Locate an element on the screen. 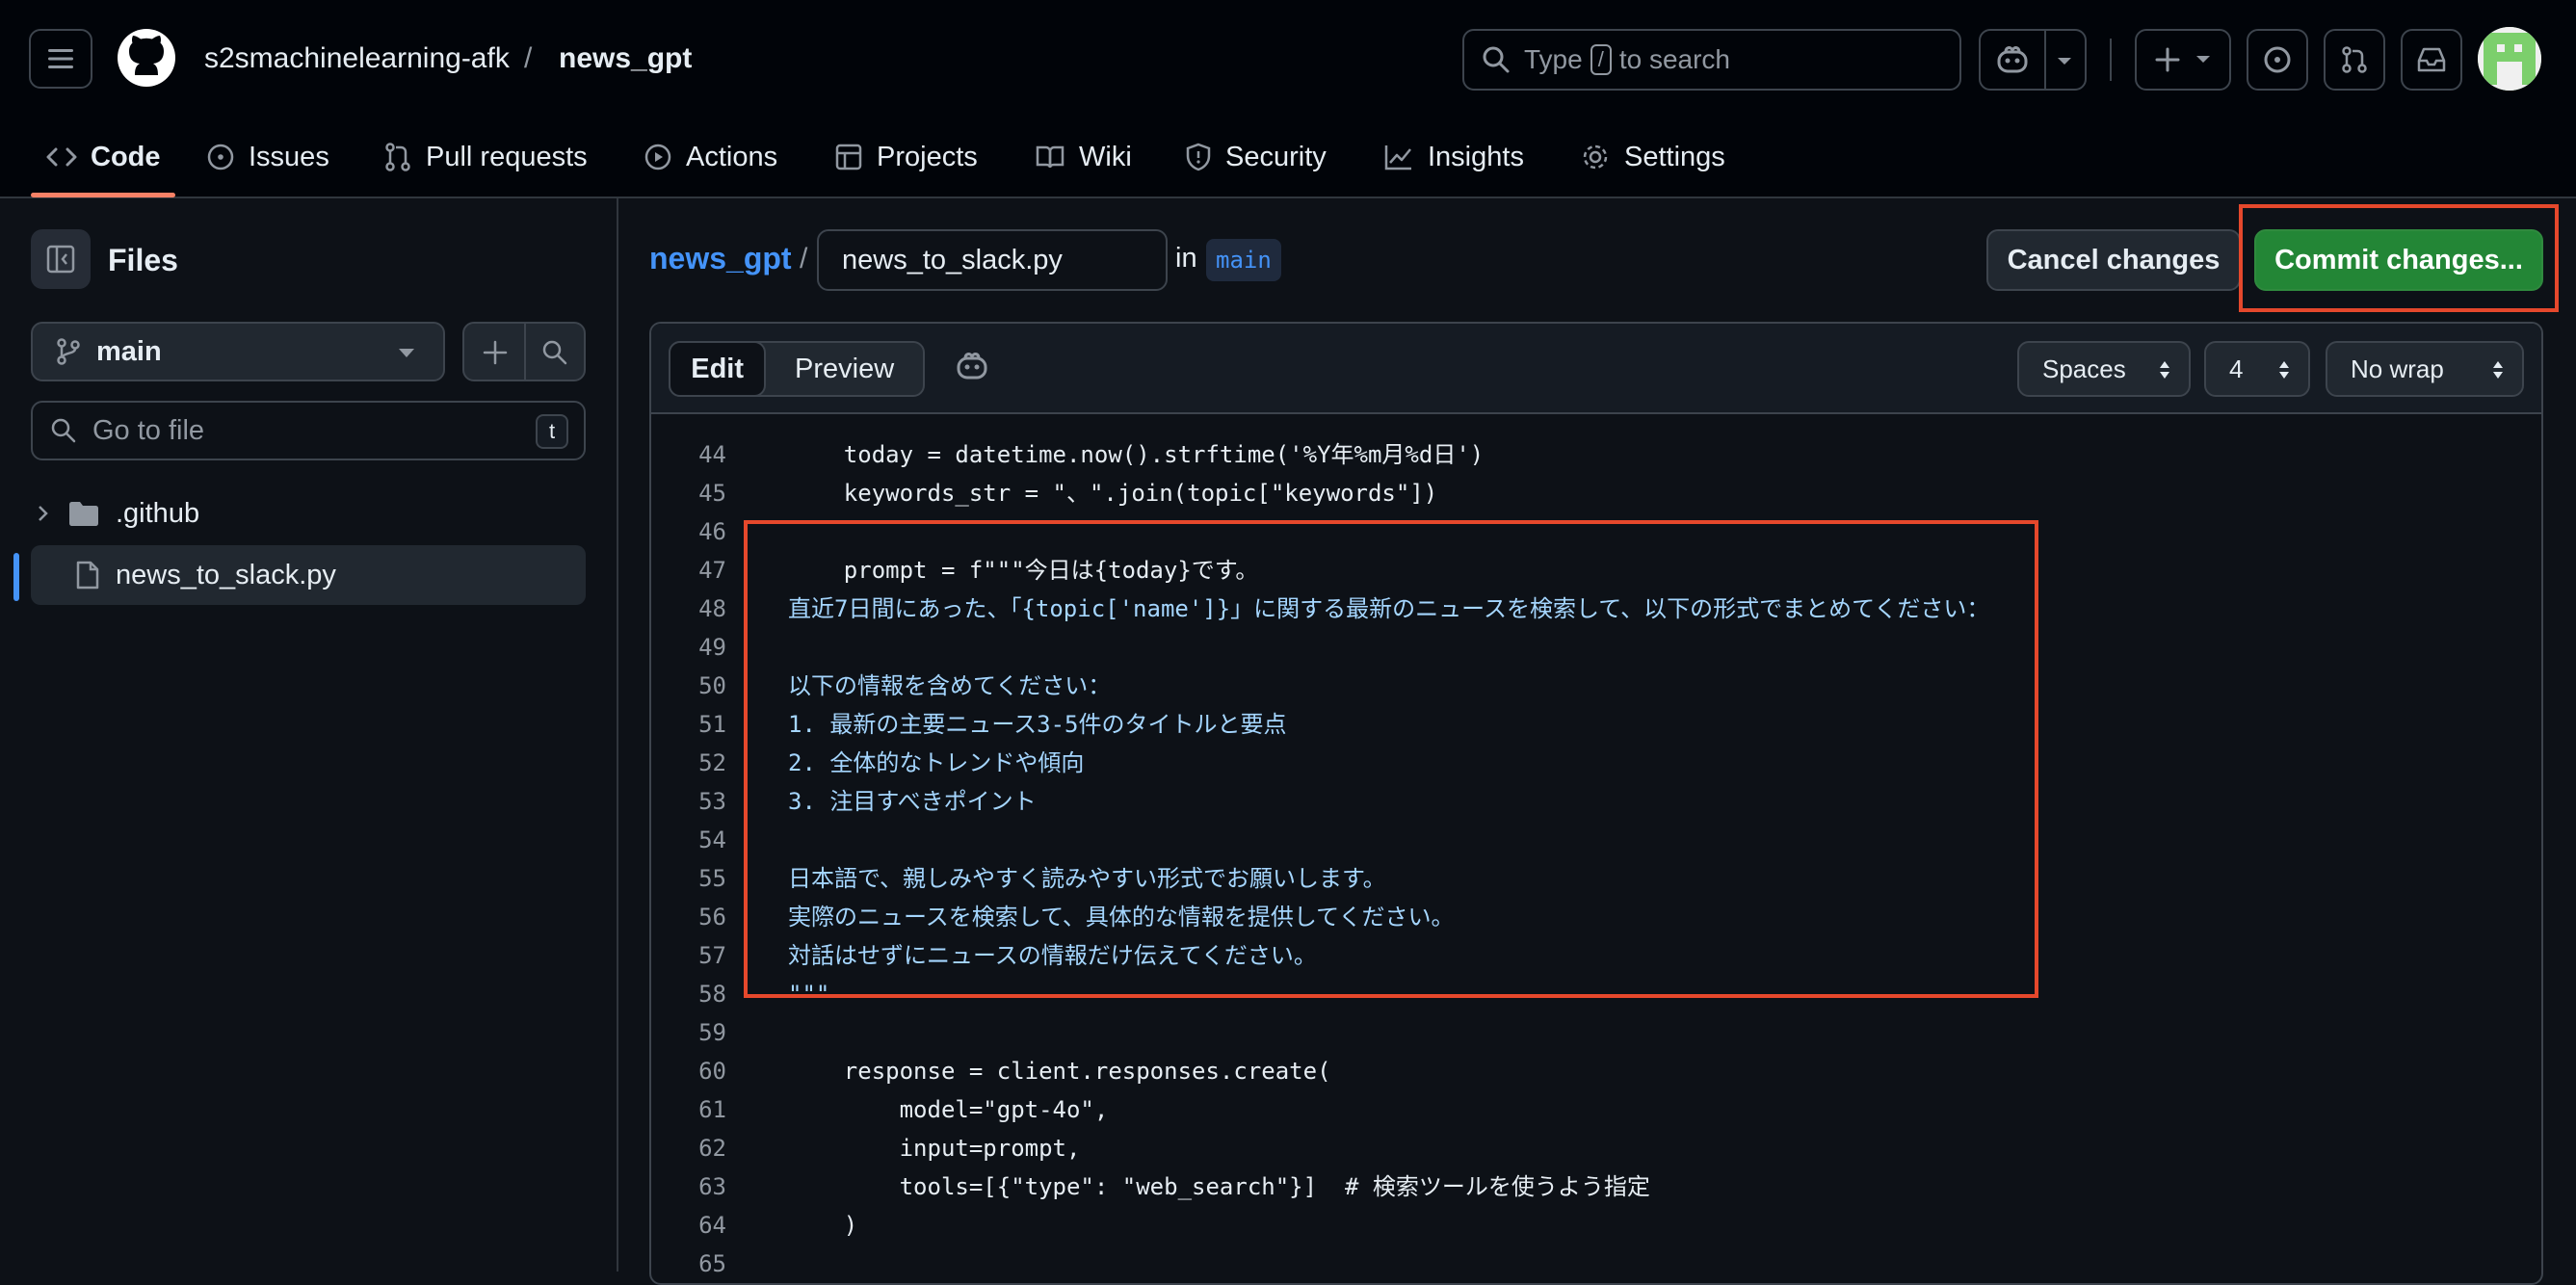  user-avatar is located at coordinates (2510, 59).